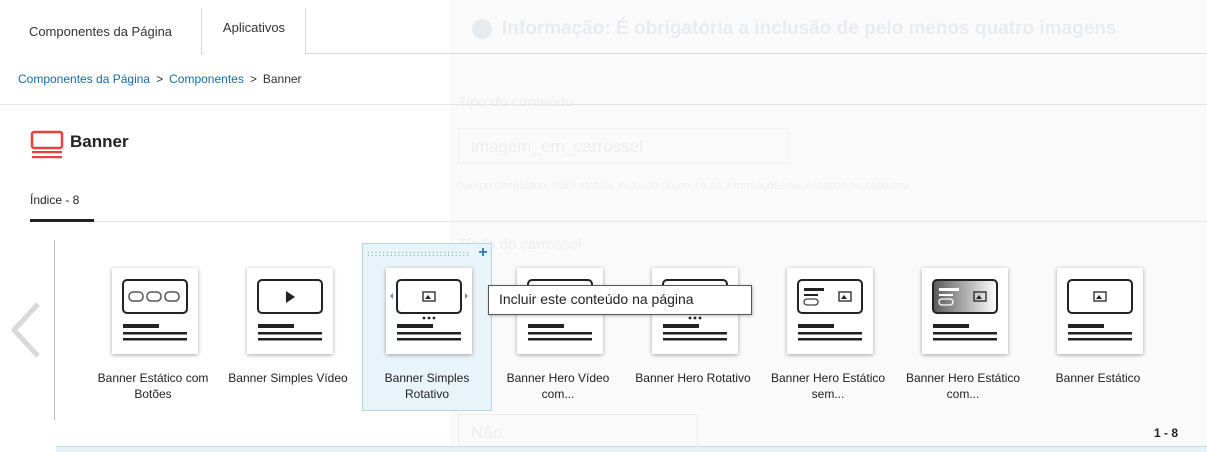 This screenshot has width=1207, height=452. I want to click on breadcrumb: Componentes da Página > Componentes > Banner, so click(160, 79).